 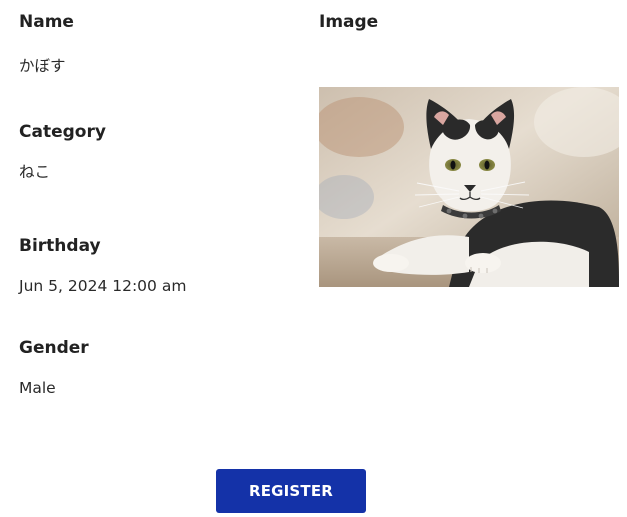 I want to click on birthday-value: Jun 5, 2024 12:00 am, so click(x=103, y=286).